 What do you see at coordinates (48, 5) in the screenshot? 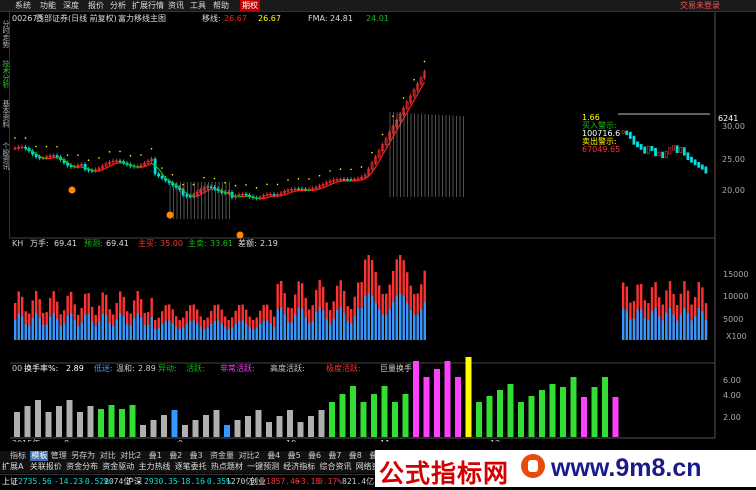
I see `menu-item-1: 功能` at bounding box center [48, 5].